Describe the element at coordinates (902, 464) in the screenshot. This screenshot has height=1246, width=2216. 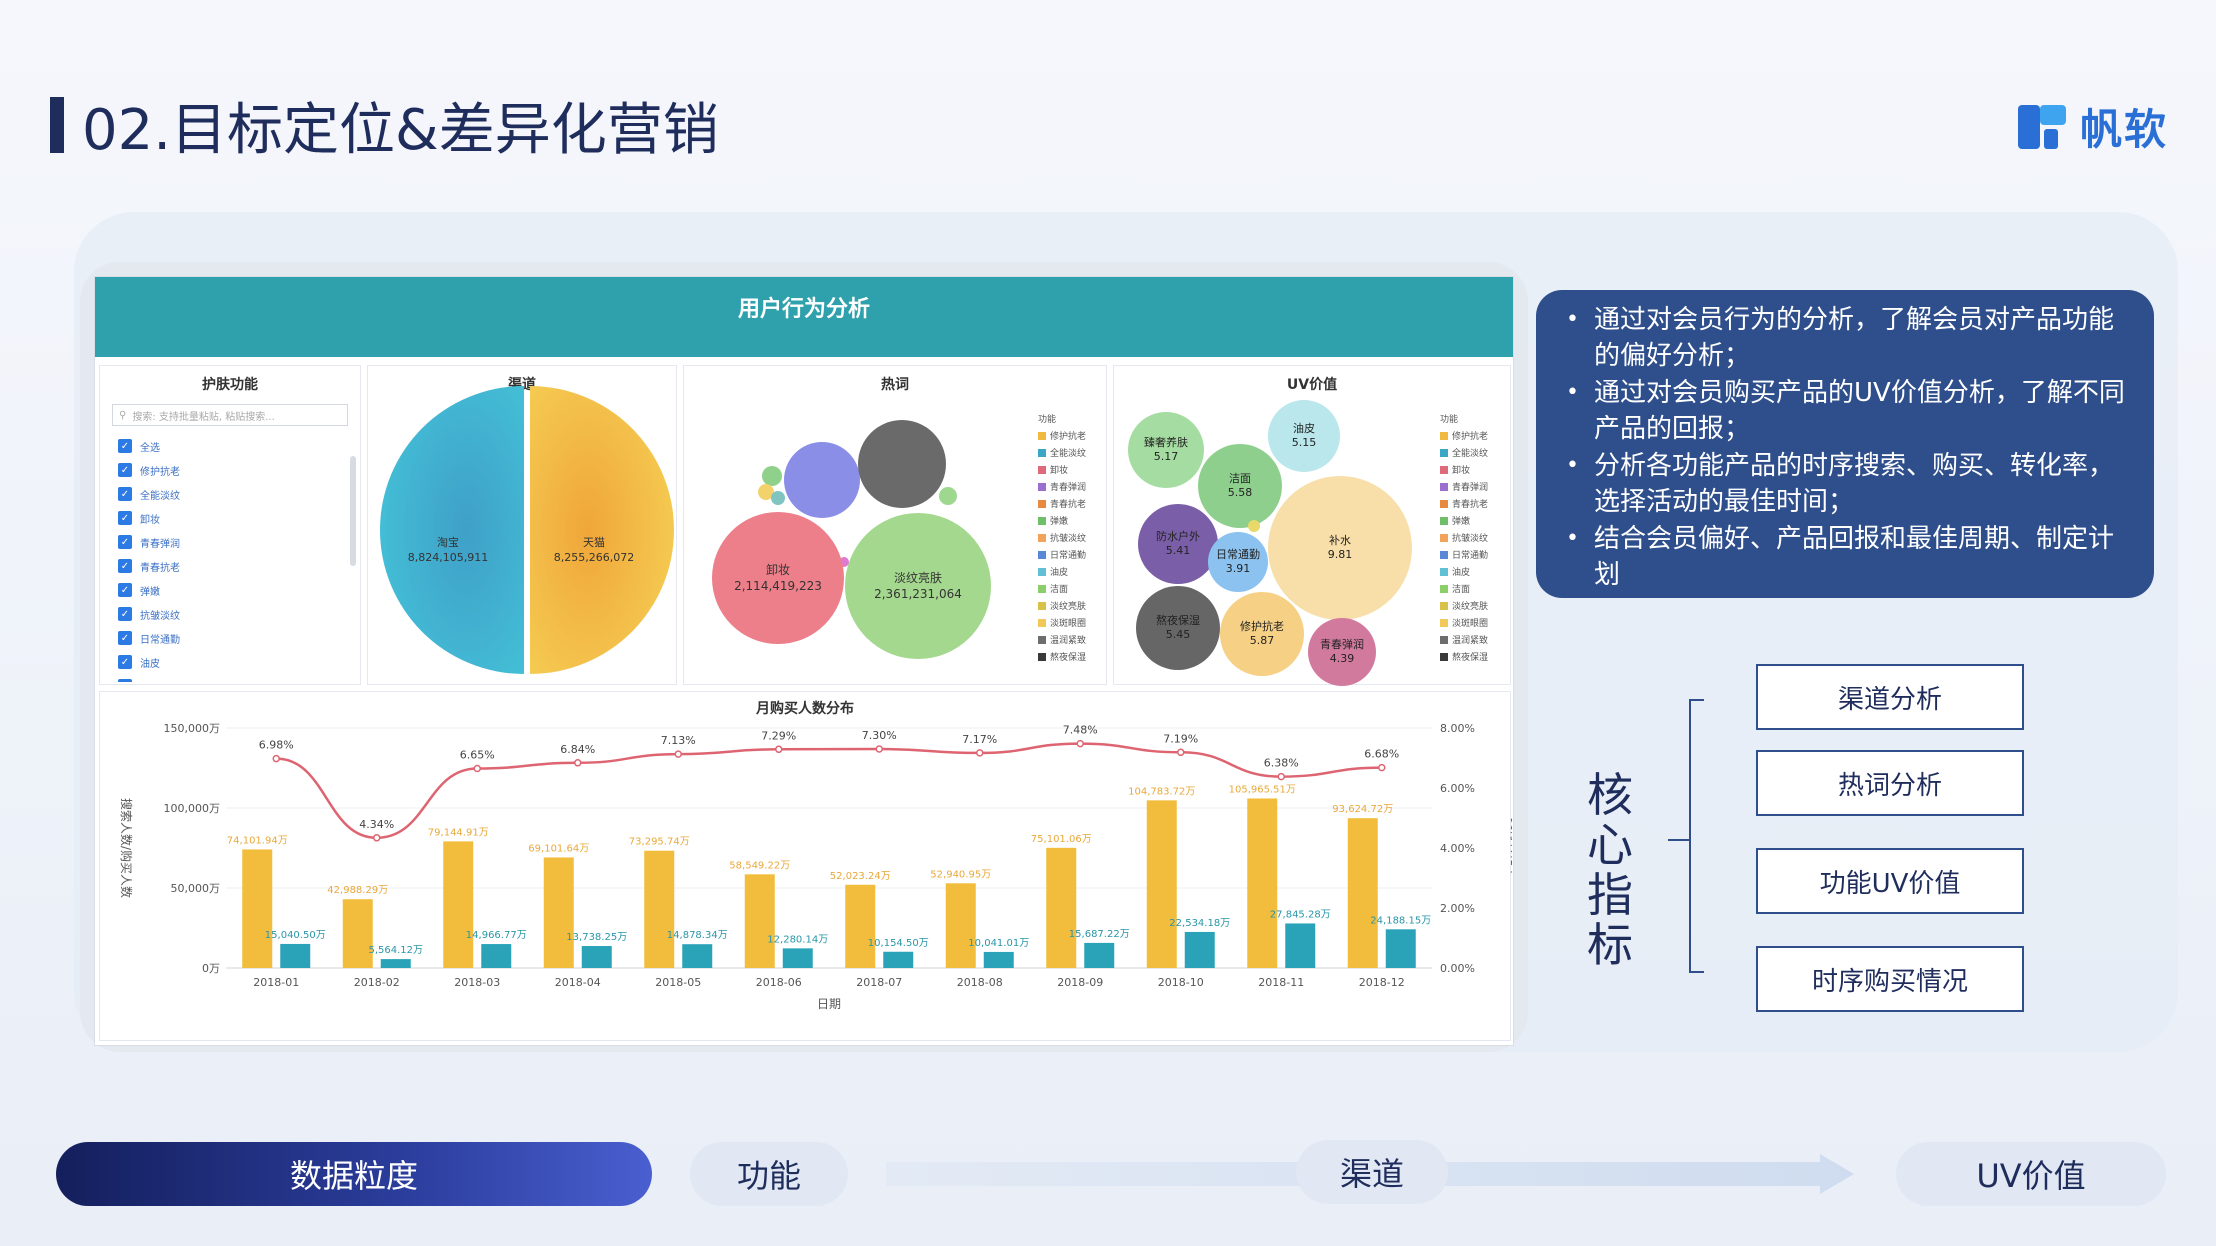
I see `bubble-gray` at that location.